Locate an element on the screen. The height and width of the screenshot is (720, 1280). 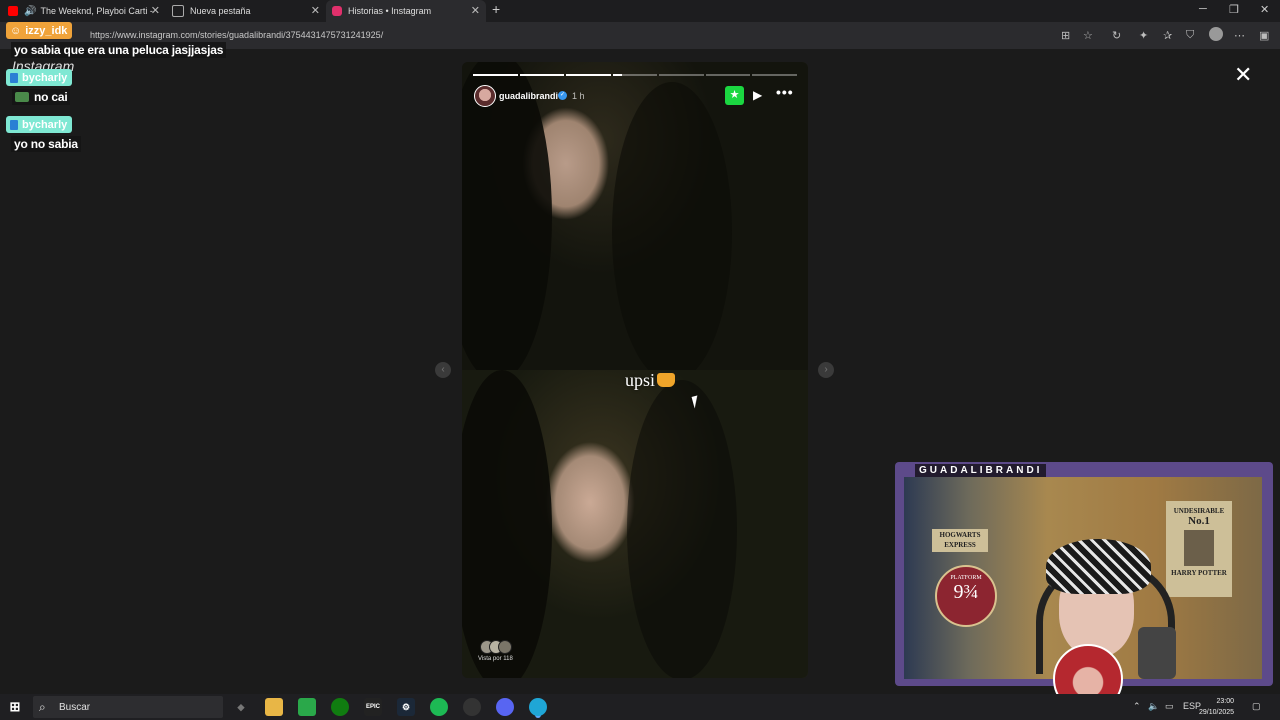
instagram-icon is located at coordinates (337, 11).